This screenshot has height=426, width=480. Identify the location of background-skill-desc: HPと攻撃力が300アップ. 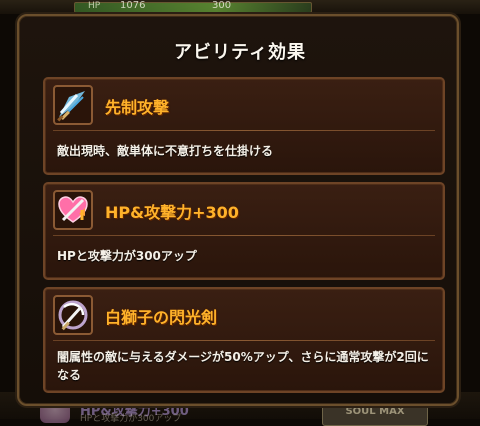
(131, 419).